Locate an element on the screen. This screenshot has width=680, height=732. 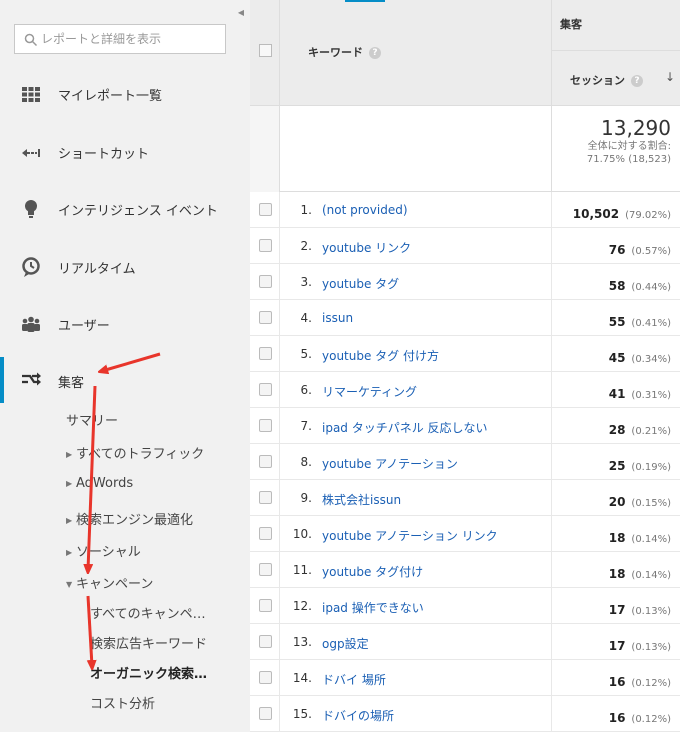
row-index: 11. is located at coordinates (302, 570).